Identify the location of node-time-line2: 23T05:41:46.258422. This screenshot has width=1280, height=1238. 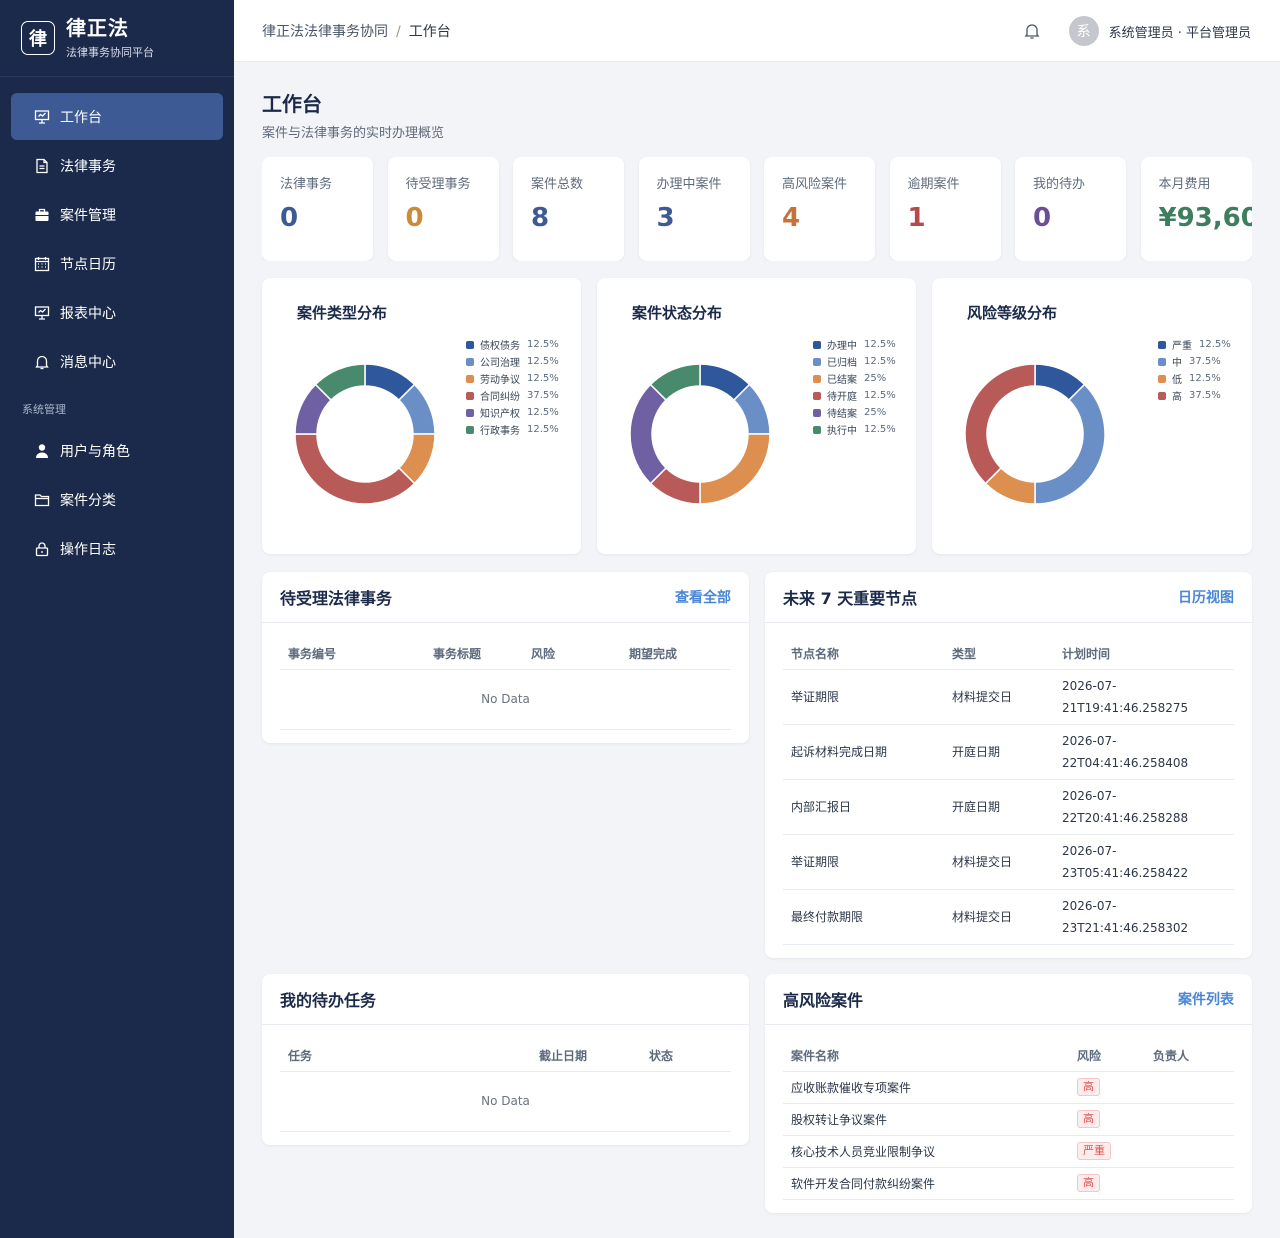
(1125, 872).